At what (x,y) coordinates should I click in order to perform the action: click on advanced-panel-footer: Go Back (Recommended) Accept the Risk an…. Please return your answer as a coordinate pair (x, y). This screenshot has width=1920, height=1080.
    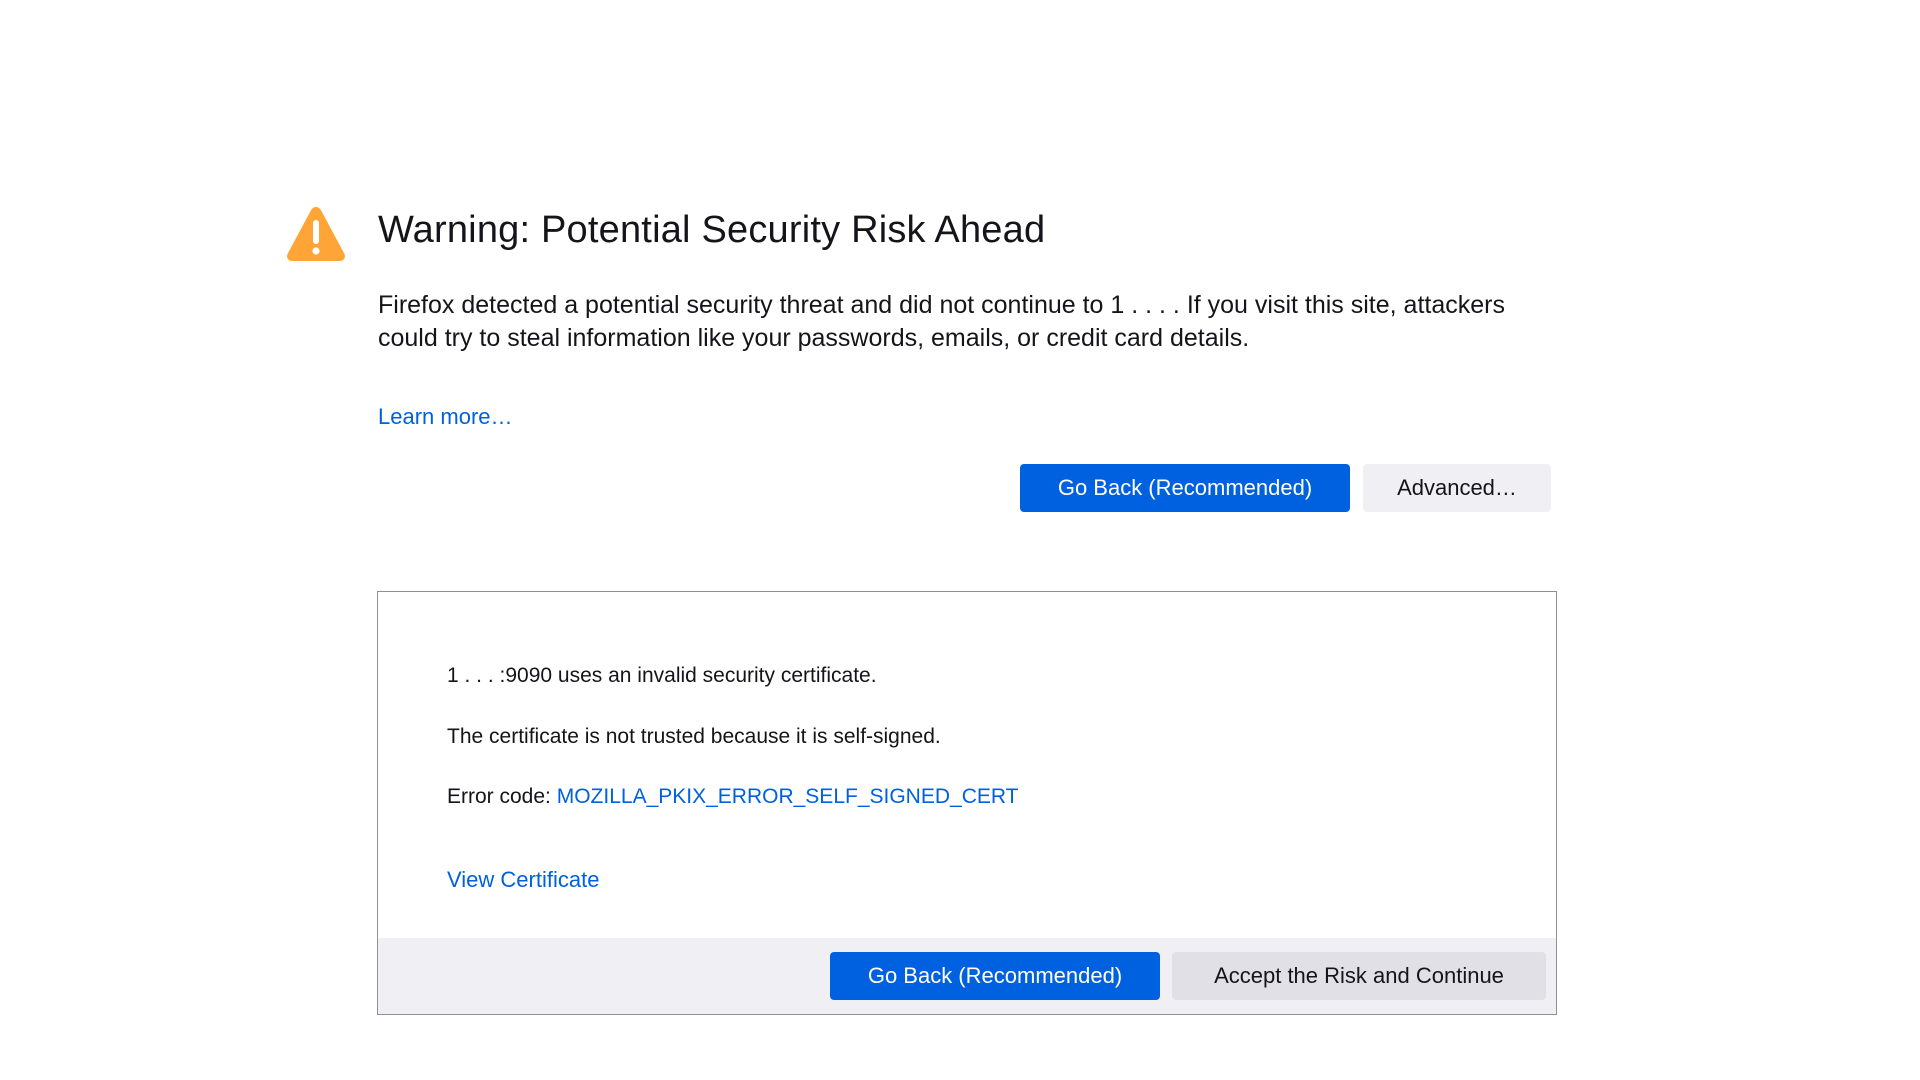
    Looking at the image, I should click on (967, 976).